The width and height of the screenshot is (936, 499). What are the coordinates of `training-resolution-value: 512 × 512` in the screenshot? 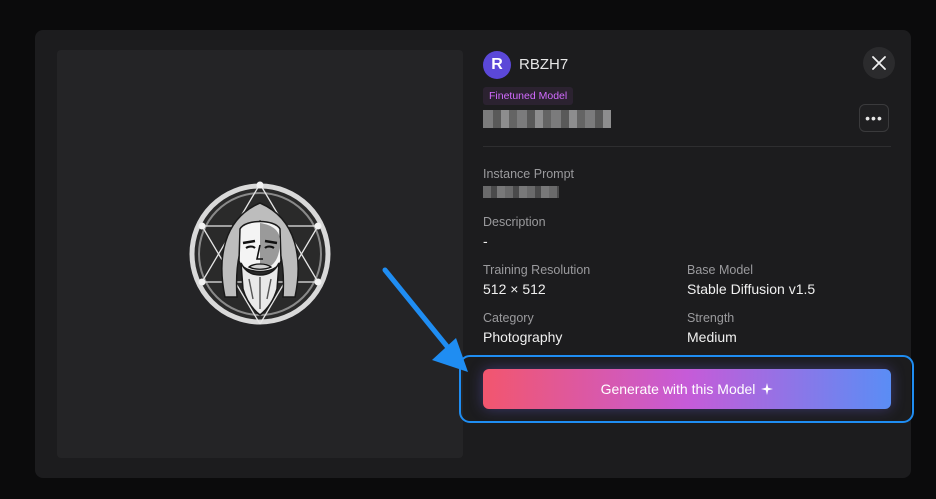 It's located at (514, 289).